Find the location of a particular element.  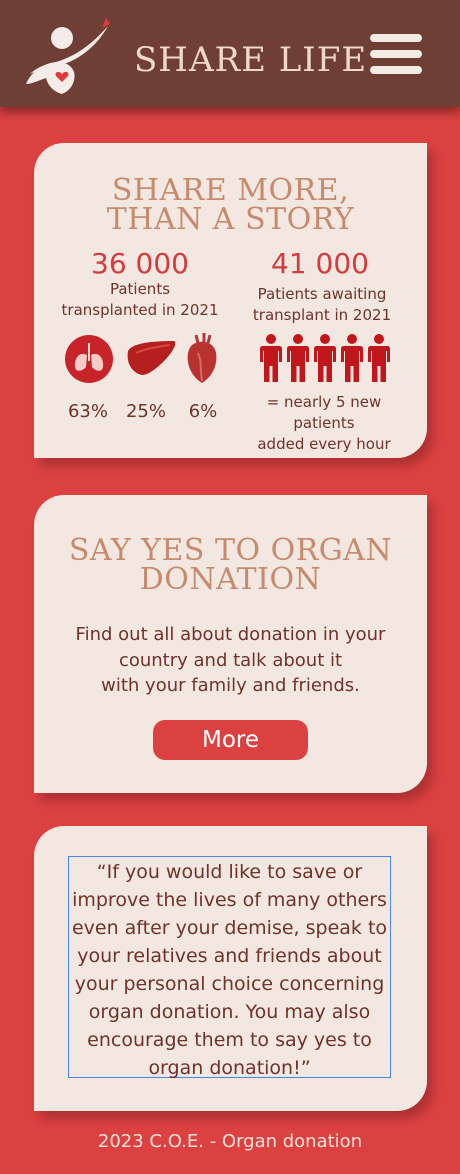

more-button: More is located at coordinates (230, 740).